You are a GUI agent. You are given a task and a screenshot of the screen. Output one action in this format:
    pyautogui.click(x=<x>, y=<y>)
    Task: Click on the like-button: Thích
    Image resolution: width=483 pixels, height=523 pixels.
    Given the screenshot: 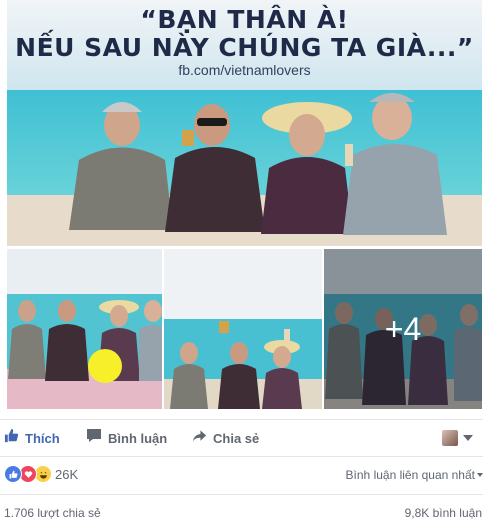 What is the action you would take?
    pyautogui.click(x=32, y=438)
    